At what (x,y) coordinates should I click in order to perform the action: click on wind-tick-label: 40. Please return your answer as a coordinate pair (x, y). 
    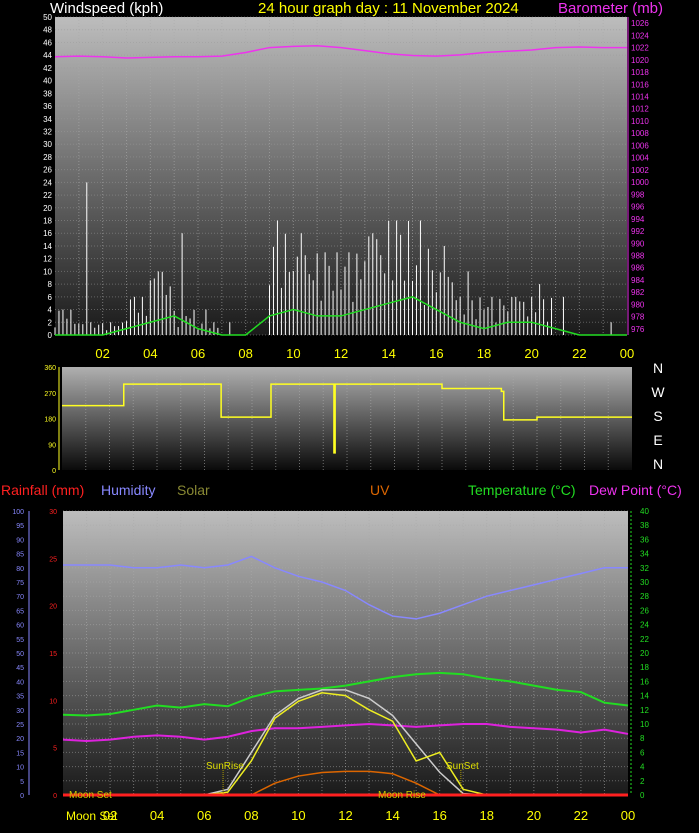
    Looking at the image, I should click on (47, 81).